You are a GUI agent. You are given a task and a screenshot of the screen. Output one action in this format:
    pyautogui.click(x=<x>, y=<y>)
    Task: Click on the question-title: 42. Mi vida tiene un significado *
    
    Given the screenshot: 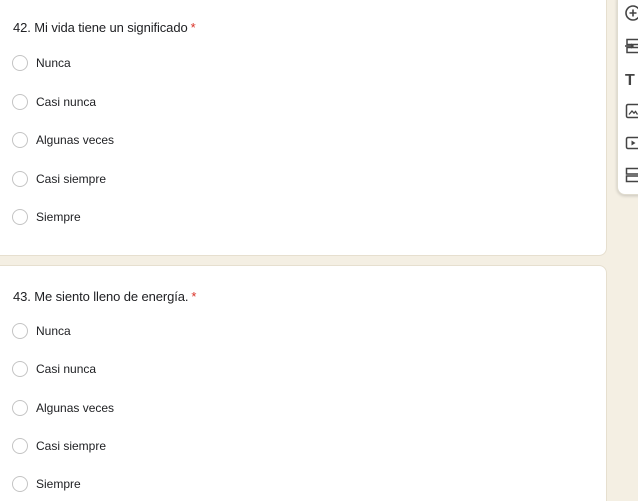 What is the action you would take?
    pyautogui.click(x=104, y=27)
    